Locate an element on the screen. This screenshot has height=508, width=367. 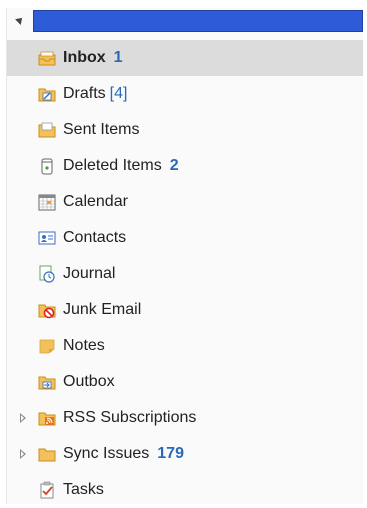
account-name-bar is located at coordinates (198, 21).